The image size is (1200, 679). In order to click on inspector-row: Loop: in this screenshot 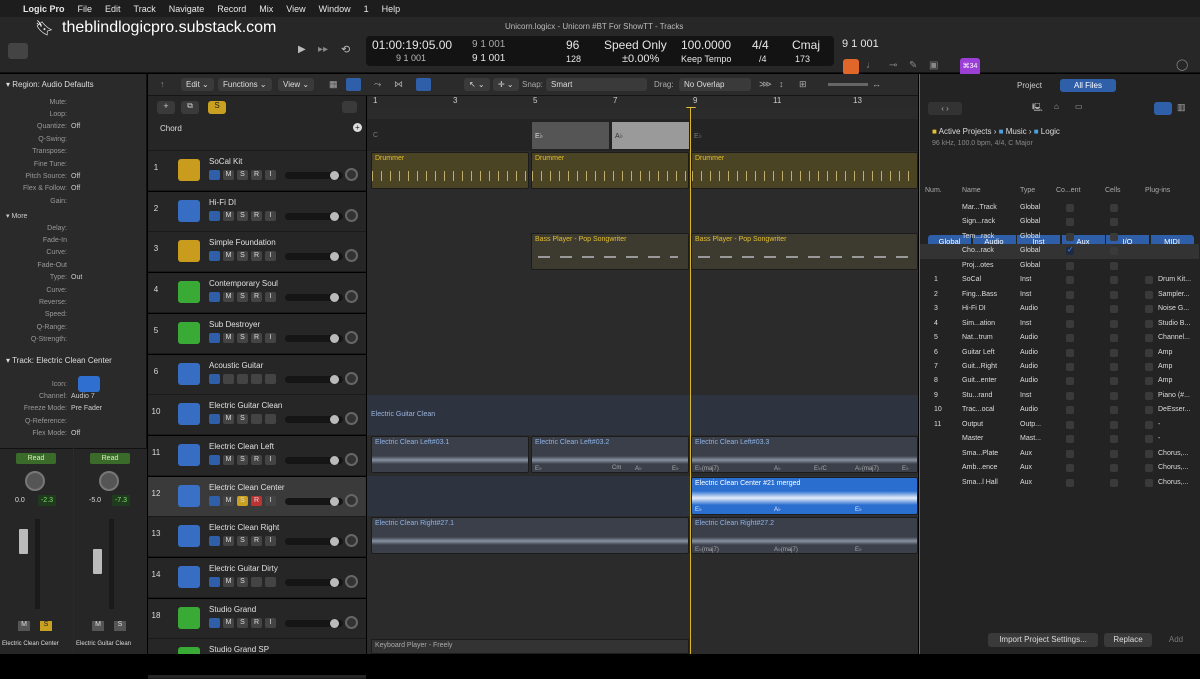, I will do `click(73, 114)`.